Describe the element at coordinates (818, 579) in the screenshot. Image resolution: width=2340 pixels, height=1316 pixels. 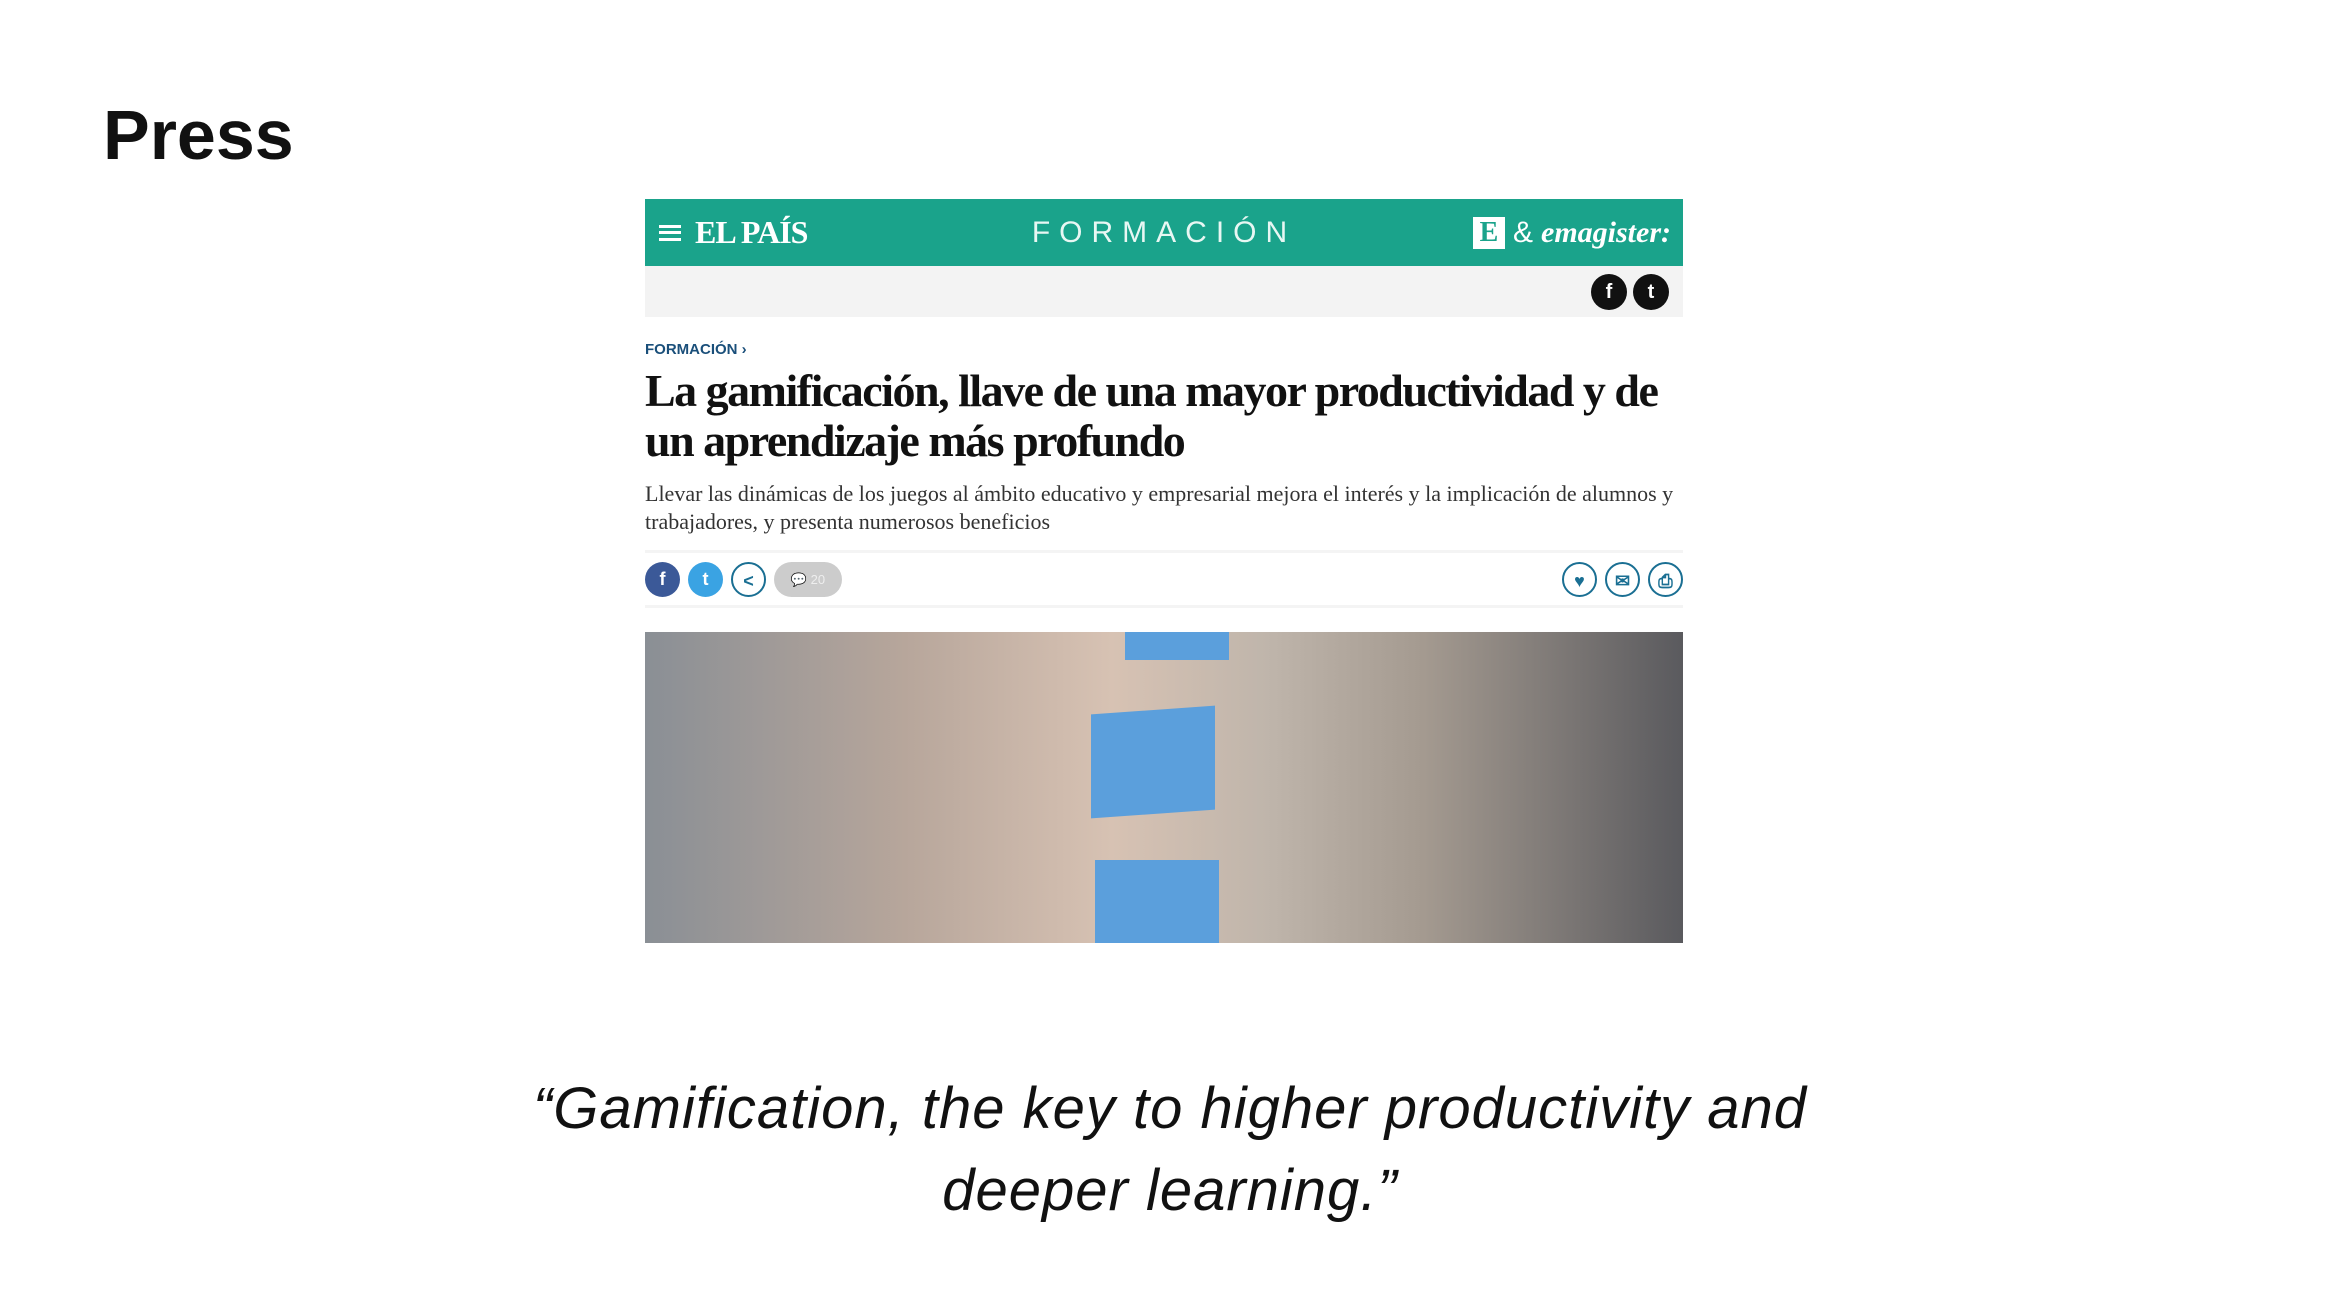
I see `comment-count: 20` at that location.